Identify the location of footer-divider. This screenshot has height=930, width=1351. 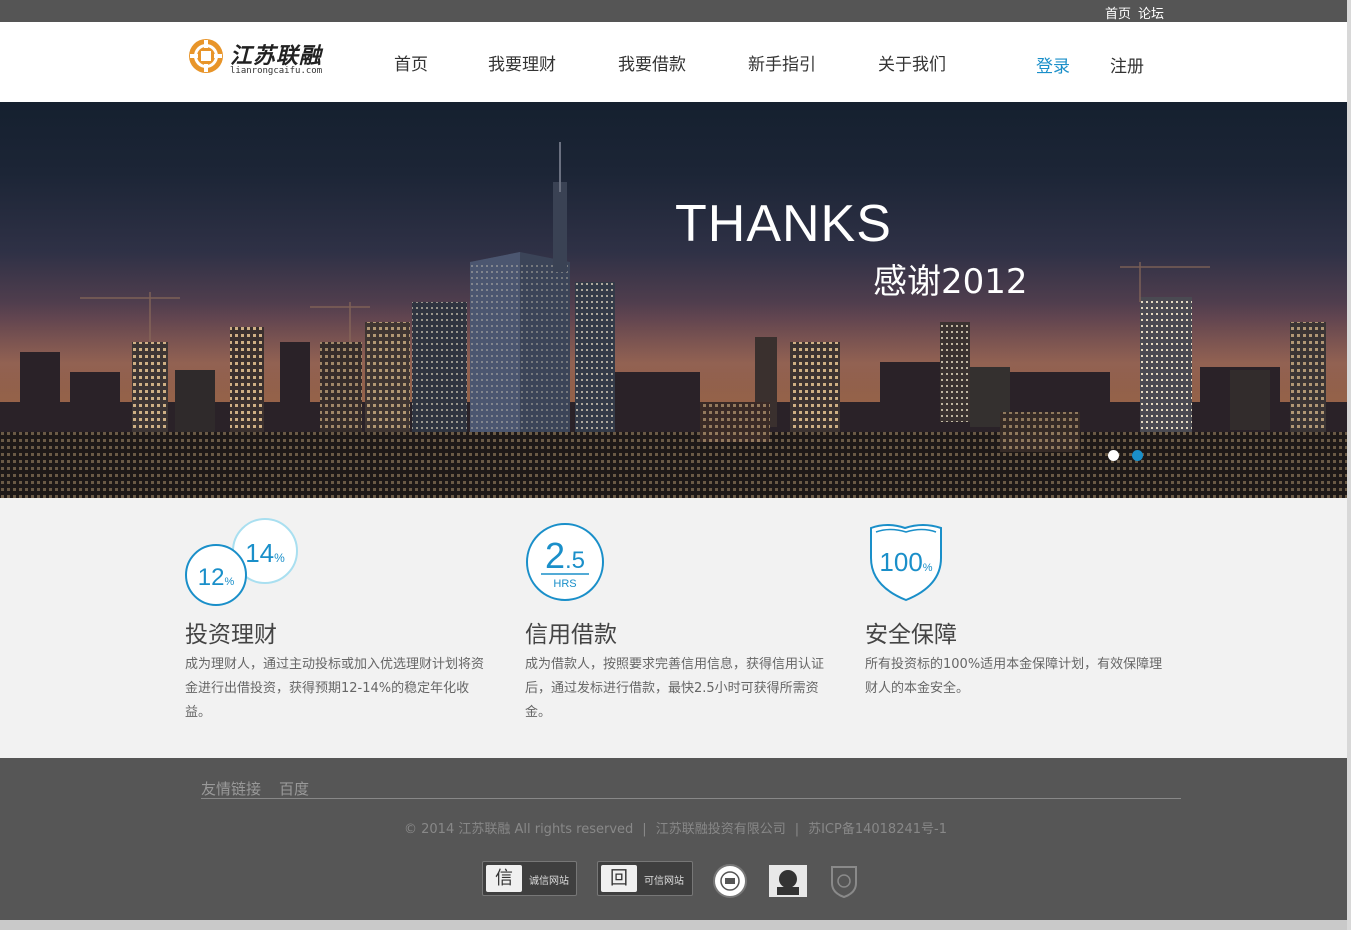
(691, 798).